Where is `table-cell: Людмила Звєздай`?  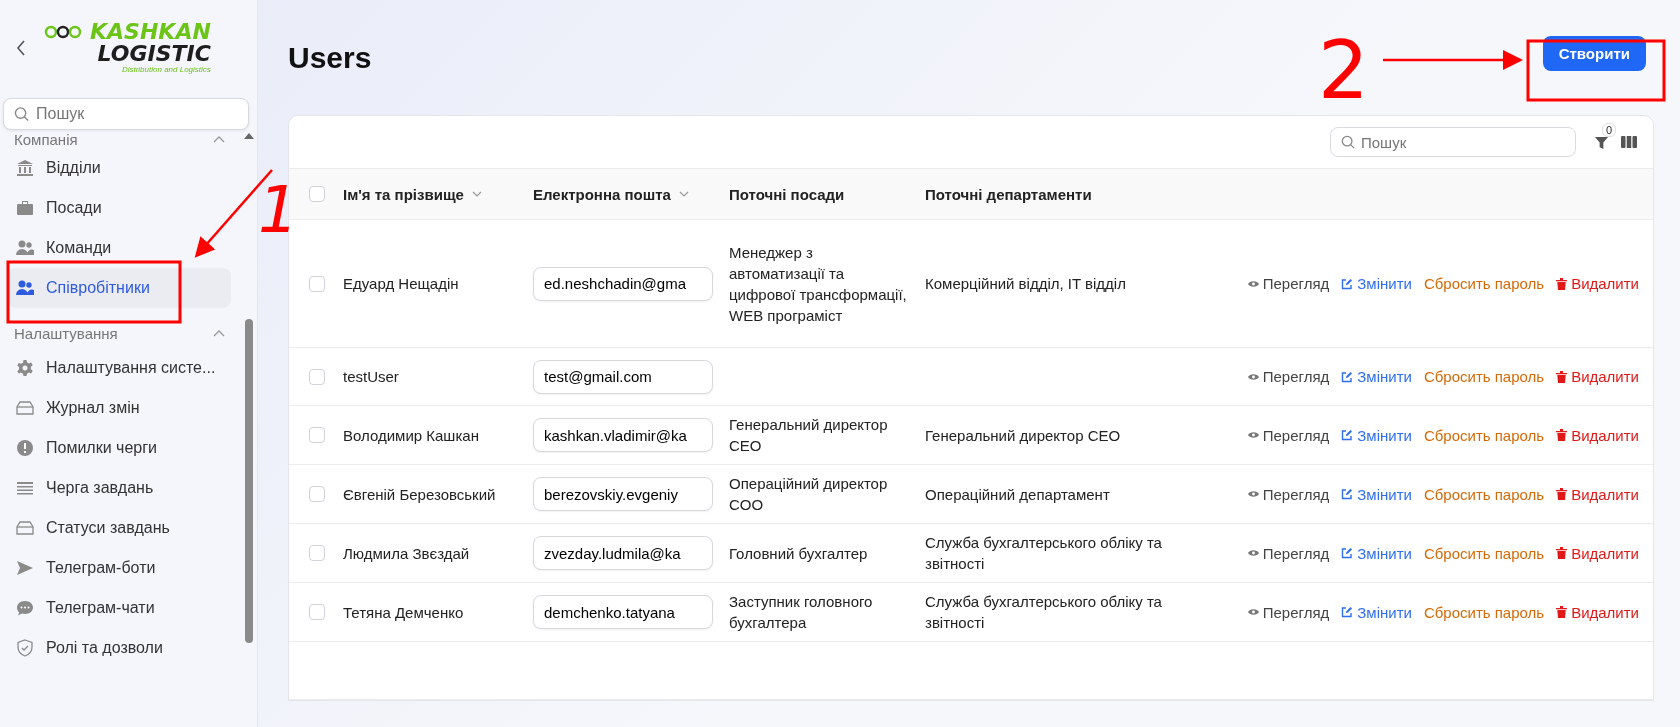 table-cell: Людмила Звєздай is located at coordinates (406, 553).